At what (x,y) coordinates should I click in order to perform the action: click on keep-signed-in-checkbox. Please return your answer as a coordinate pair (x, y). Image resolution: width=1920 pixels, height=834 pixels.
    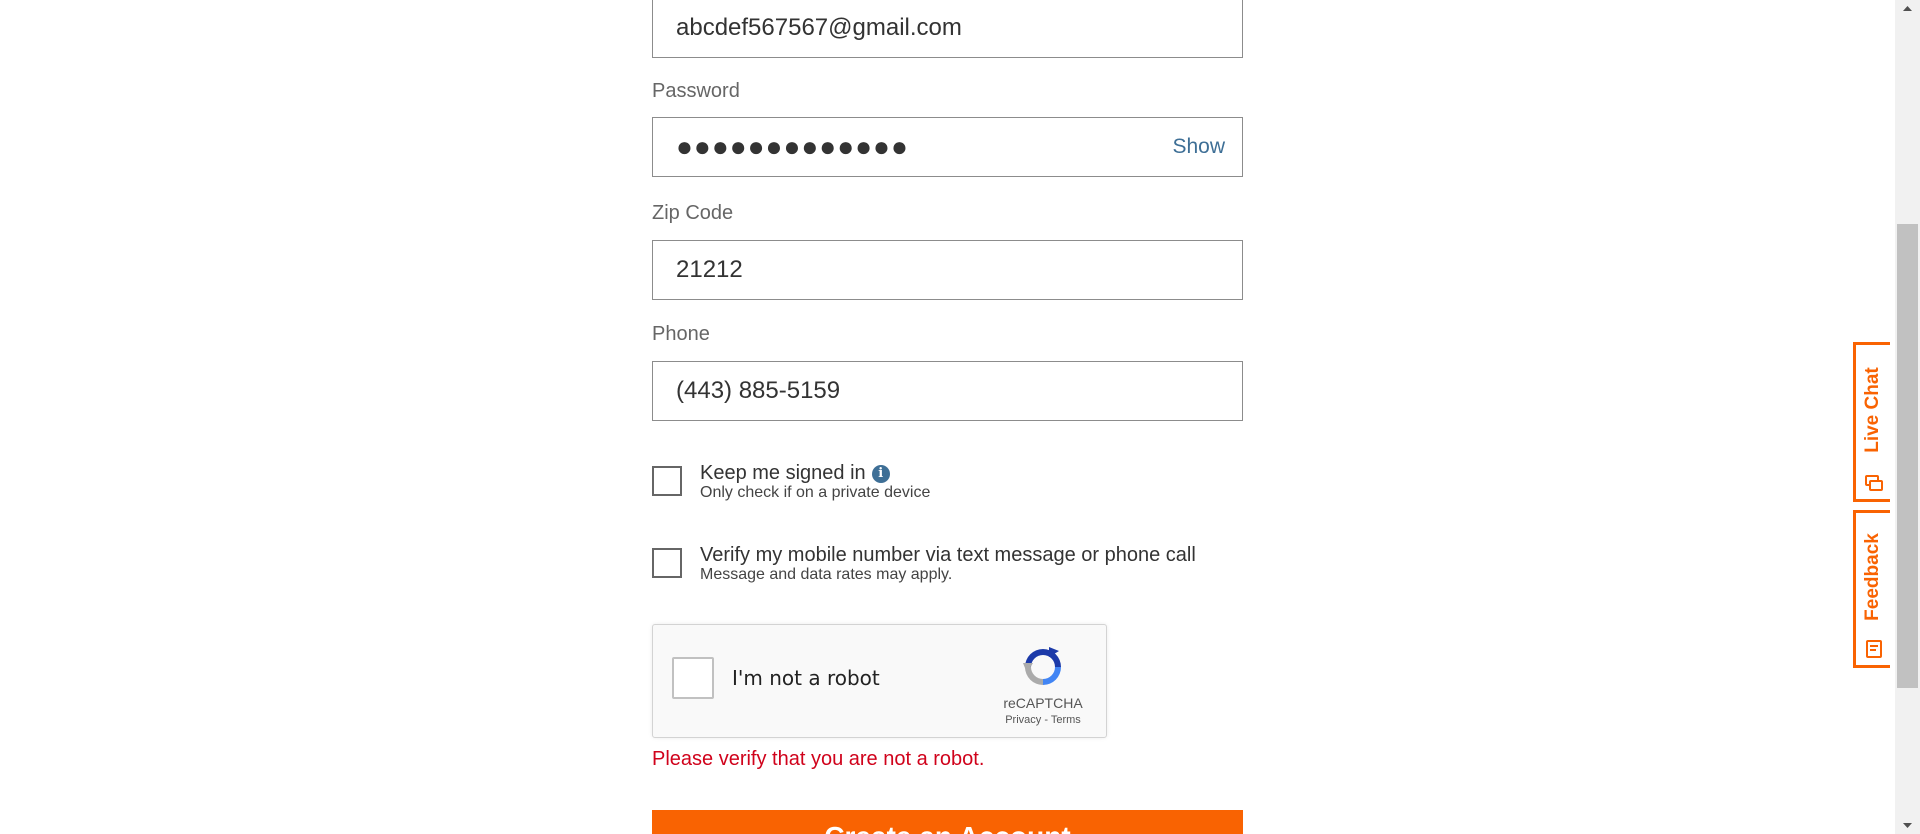
    Looking at the image, I should click on (667, 481).